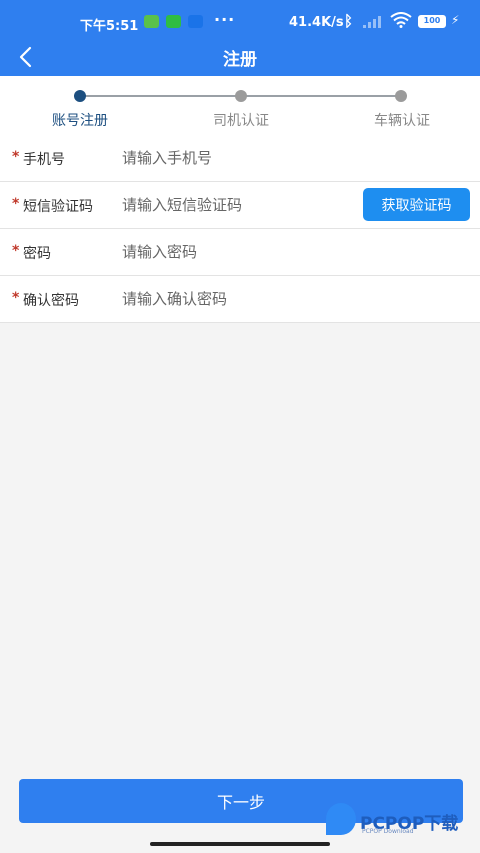  What do you see at coordinates (372, 22) in the screenshot?
I see `signal-icon` at bounding box center [372, 22].